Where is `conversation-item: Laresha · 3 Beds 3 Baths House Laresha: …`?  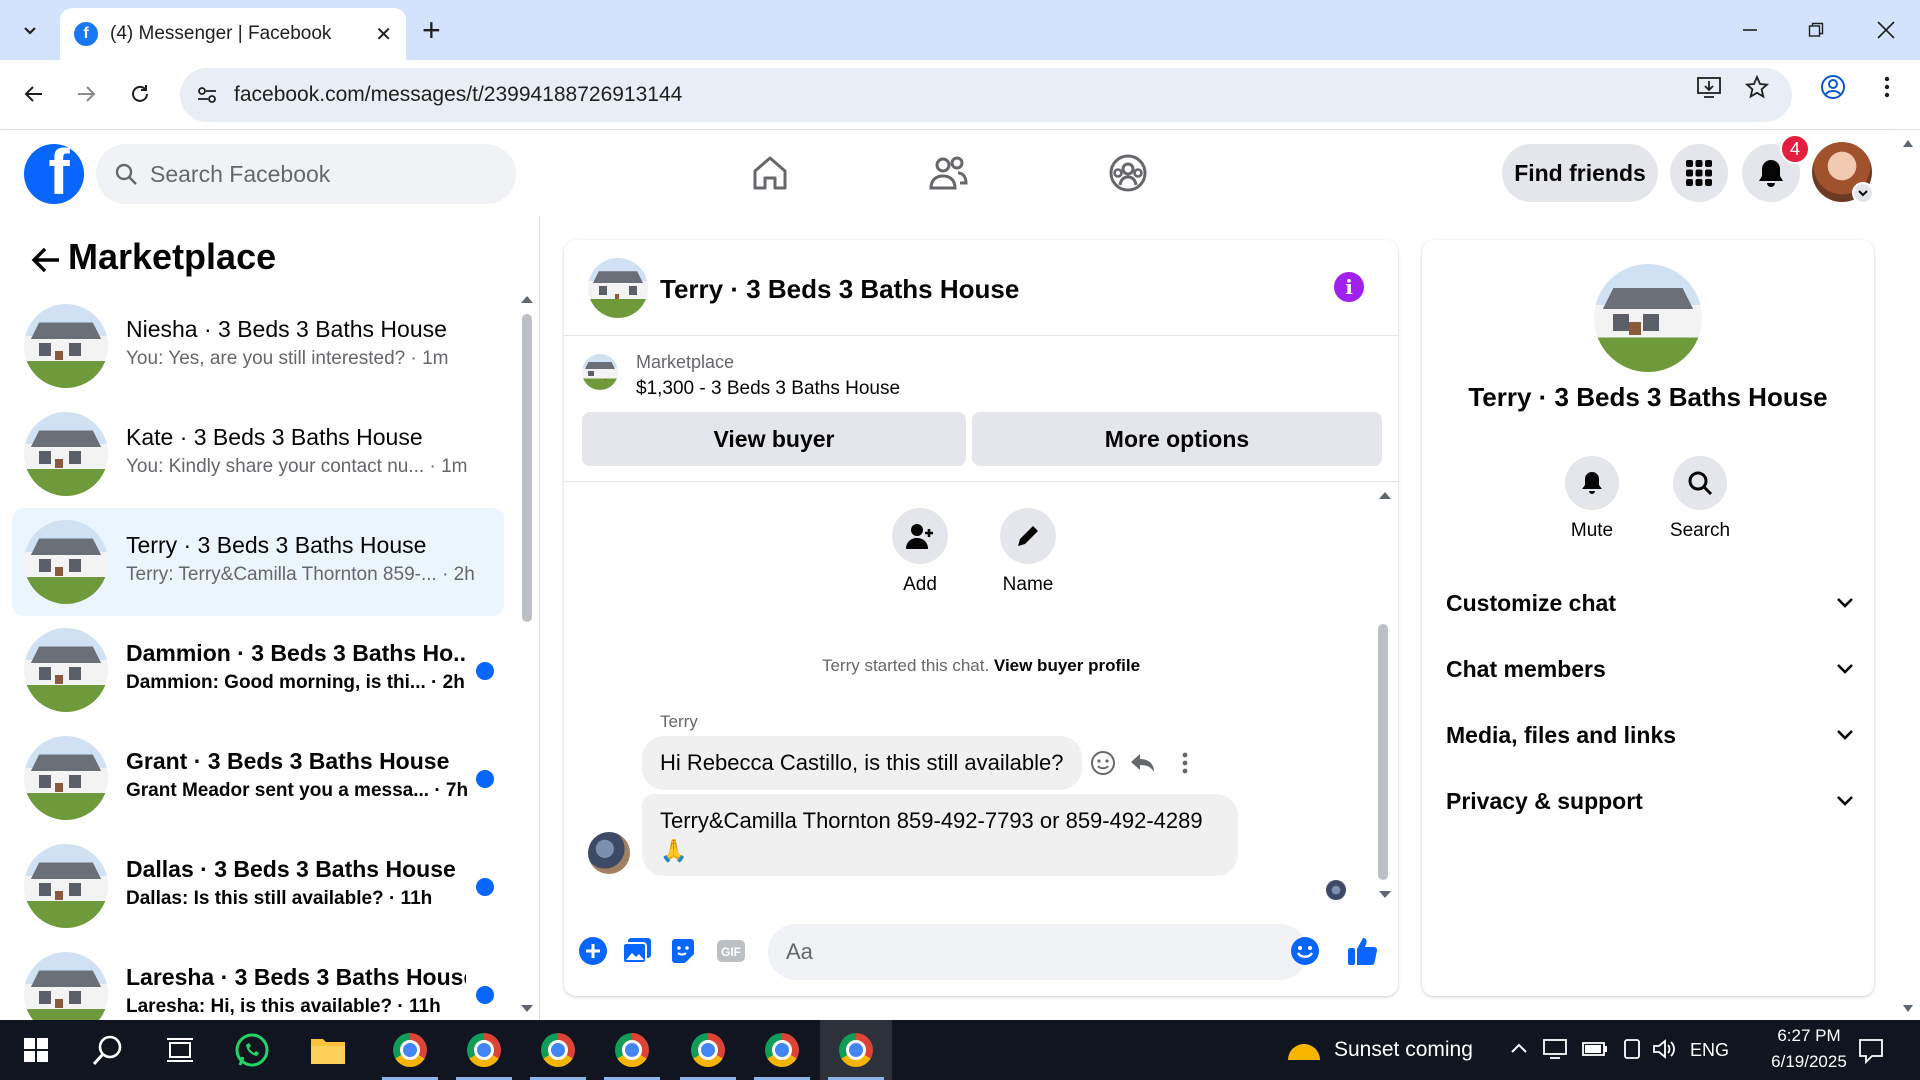
conversation-item: Laresha · 3 Beds 3 Baths House Laresha: … is located at coordinates (258, 980).